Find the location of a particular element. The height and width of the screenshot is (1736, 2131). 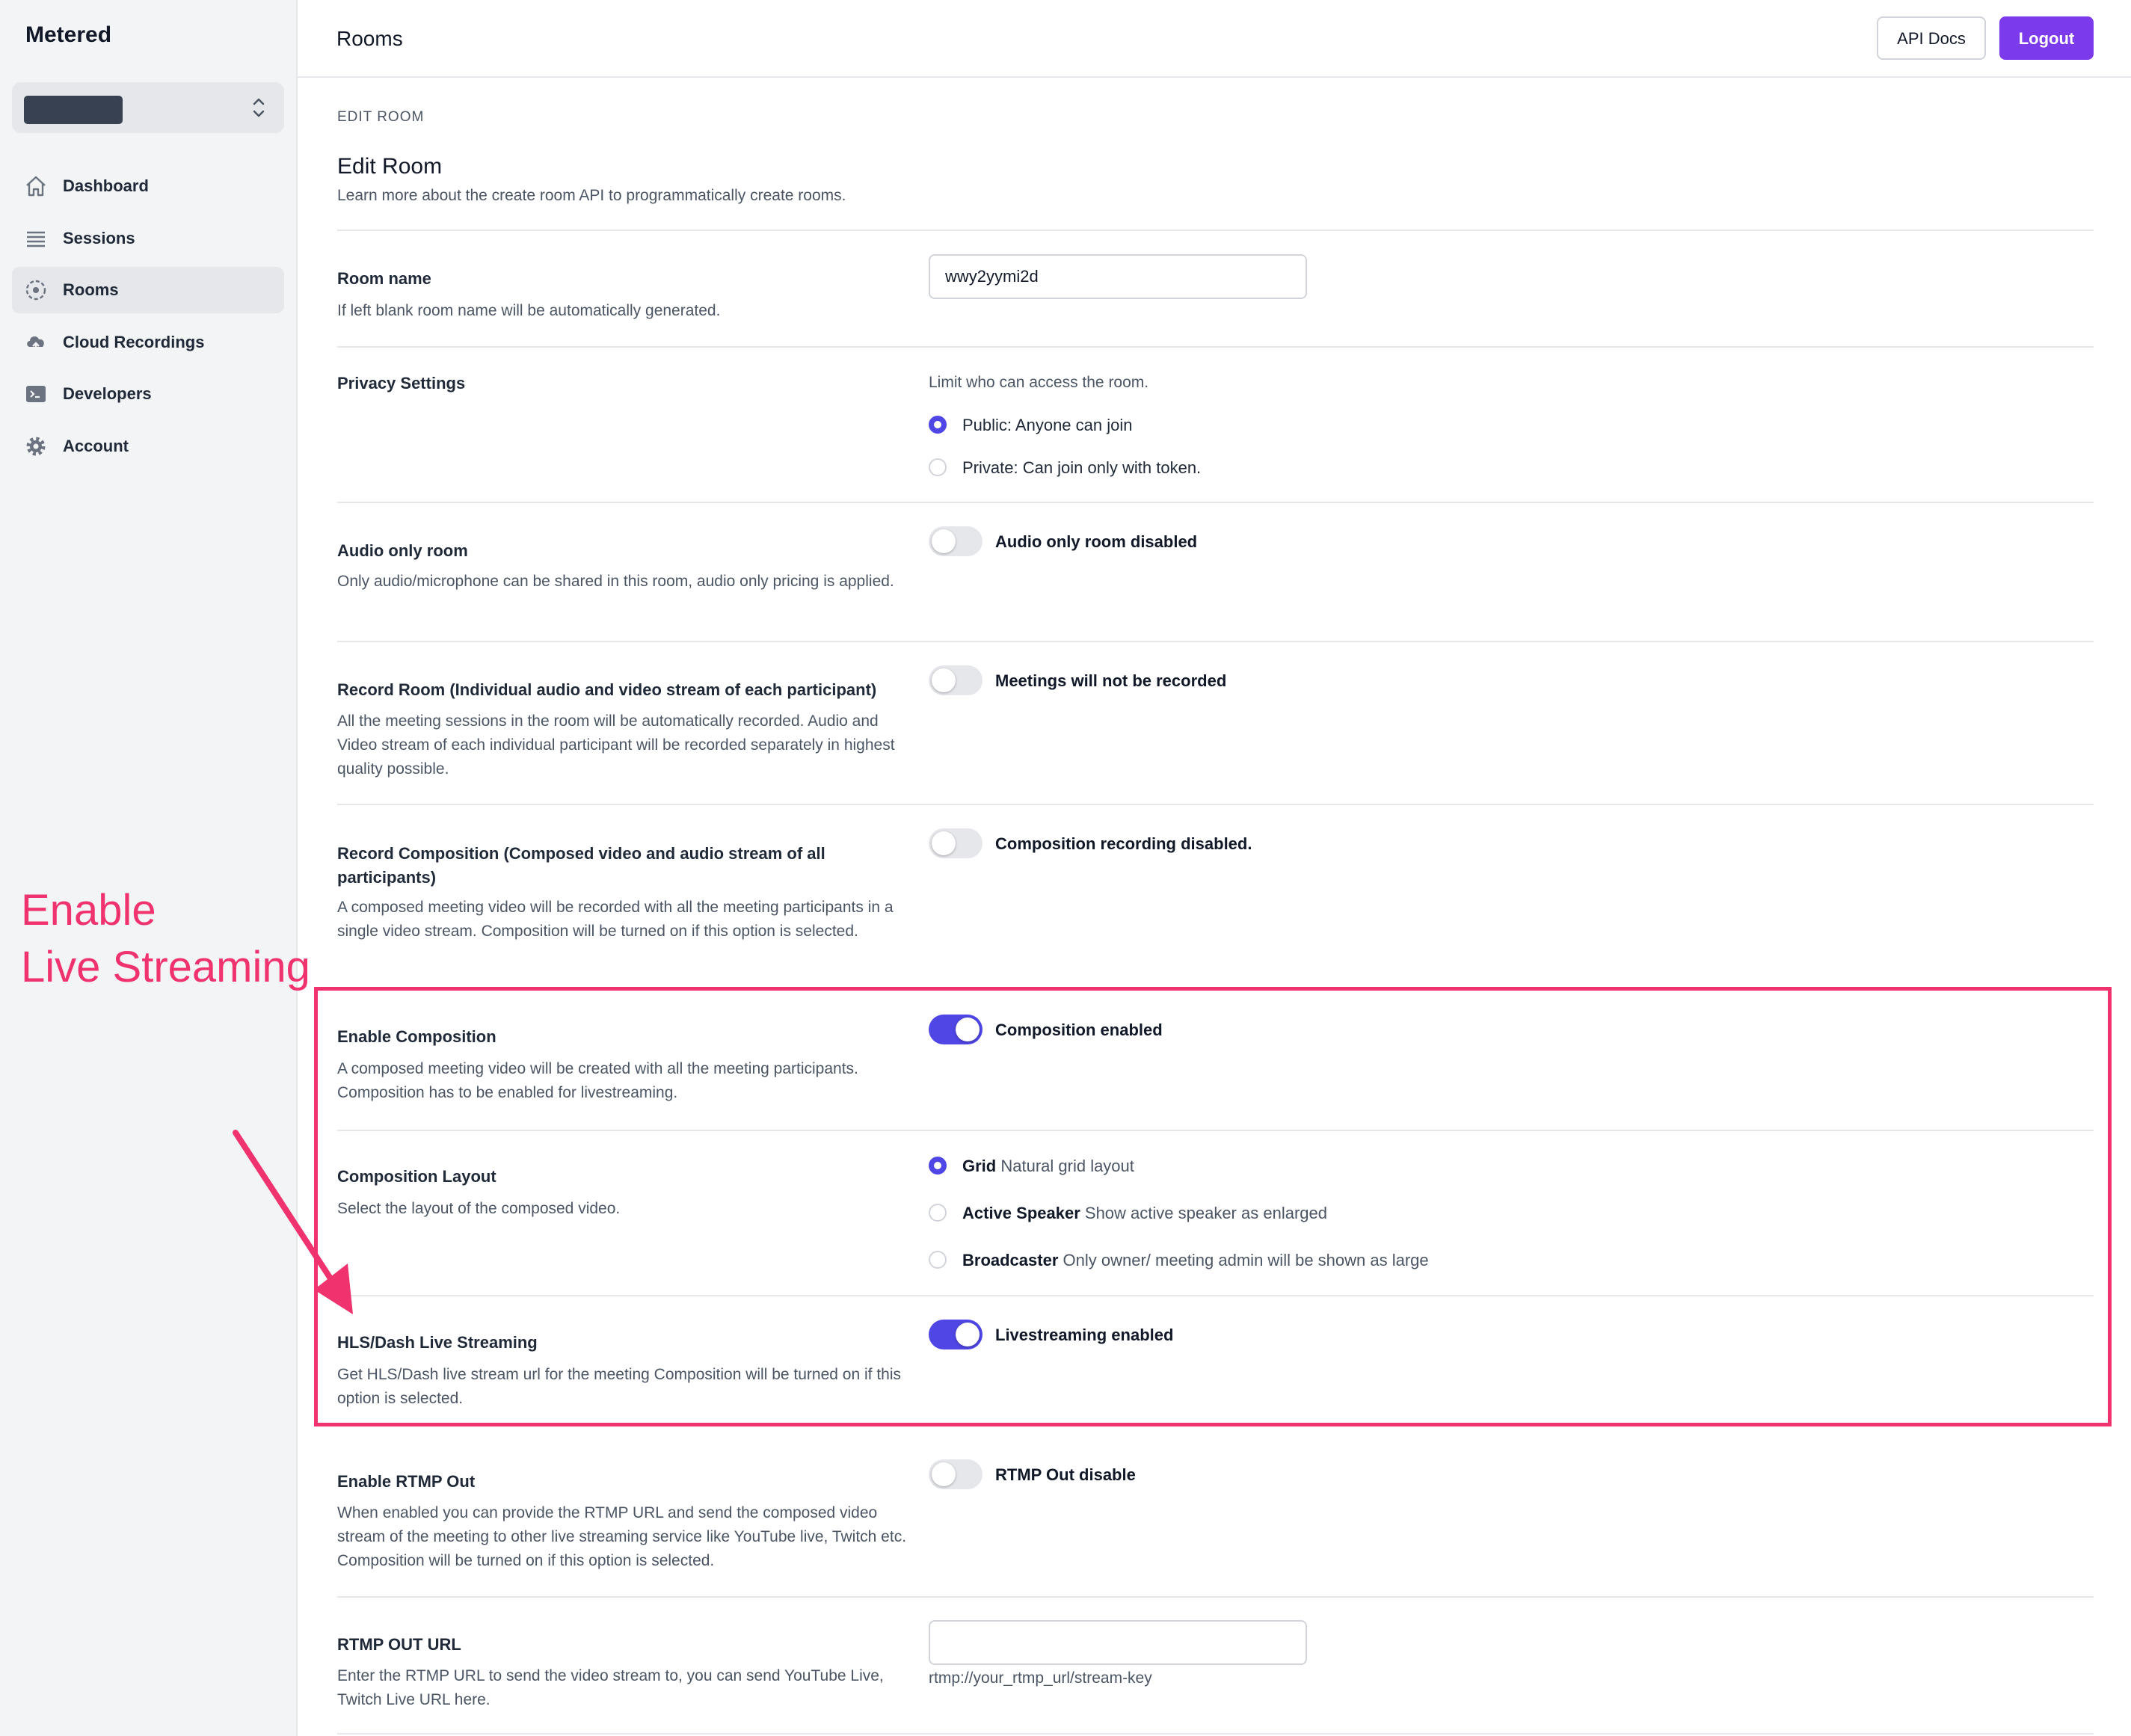

sidebar-item-dashboard: Dashboard is located at coordinates (148, 186).